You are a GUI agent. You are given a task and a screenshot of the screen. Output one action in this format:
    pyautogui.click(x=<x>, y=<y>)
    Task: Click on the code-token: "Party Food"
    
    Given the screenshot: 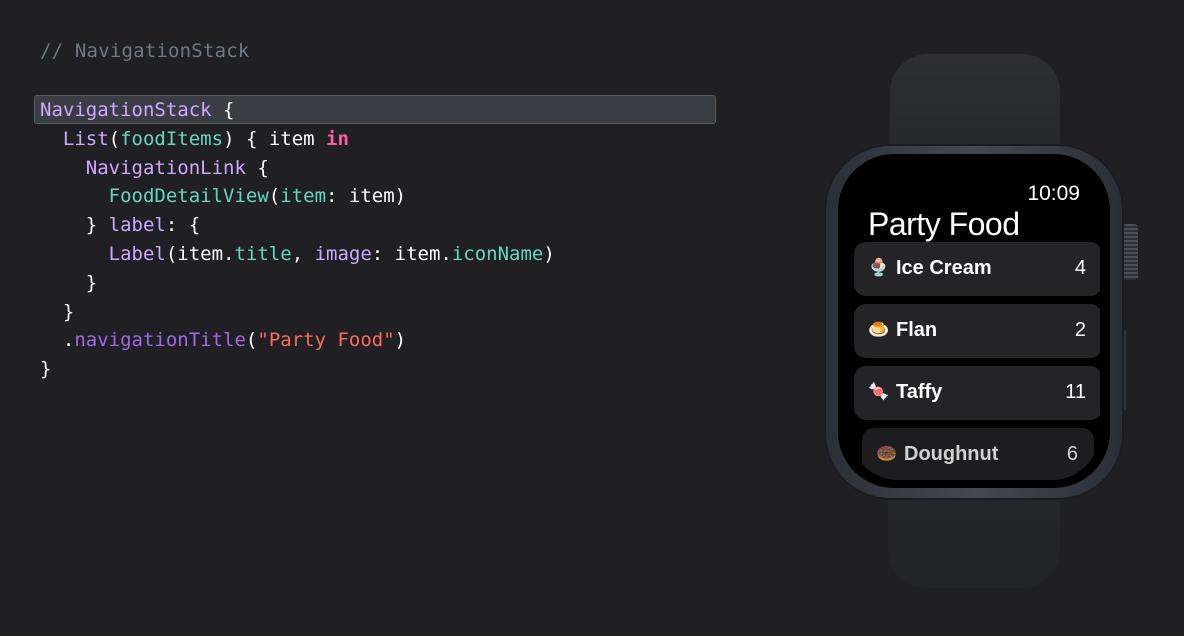 What is the action you would take?
    pyautogui.click(x=326, y=340)
    